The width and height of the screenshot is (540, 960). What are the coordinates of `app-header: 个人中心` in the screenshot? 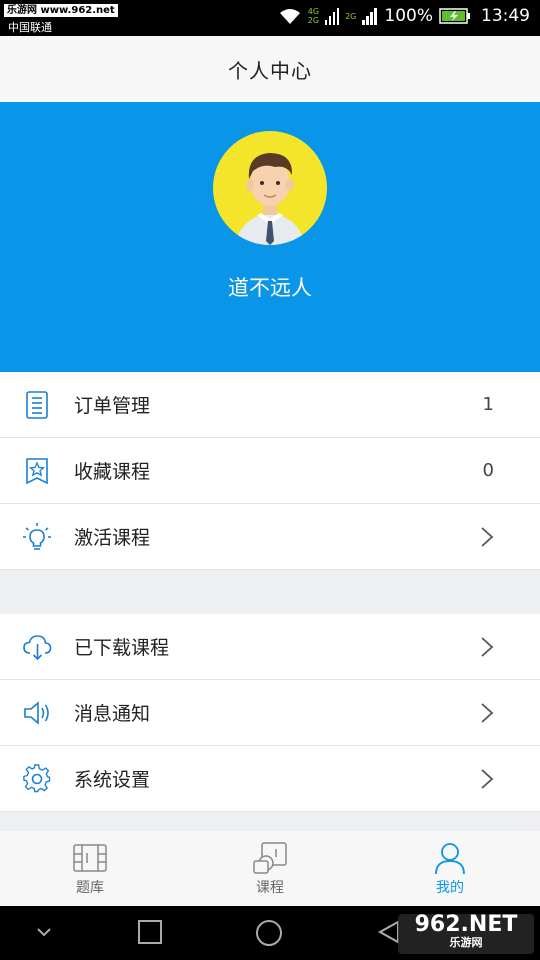 It's located at (270, 69).